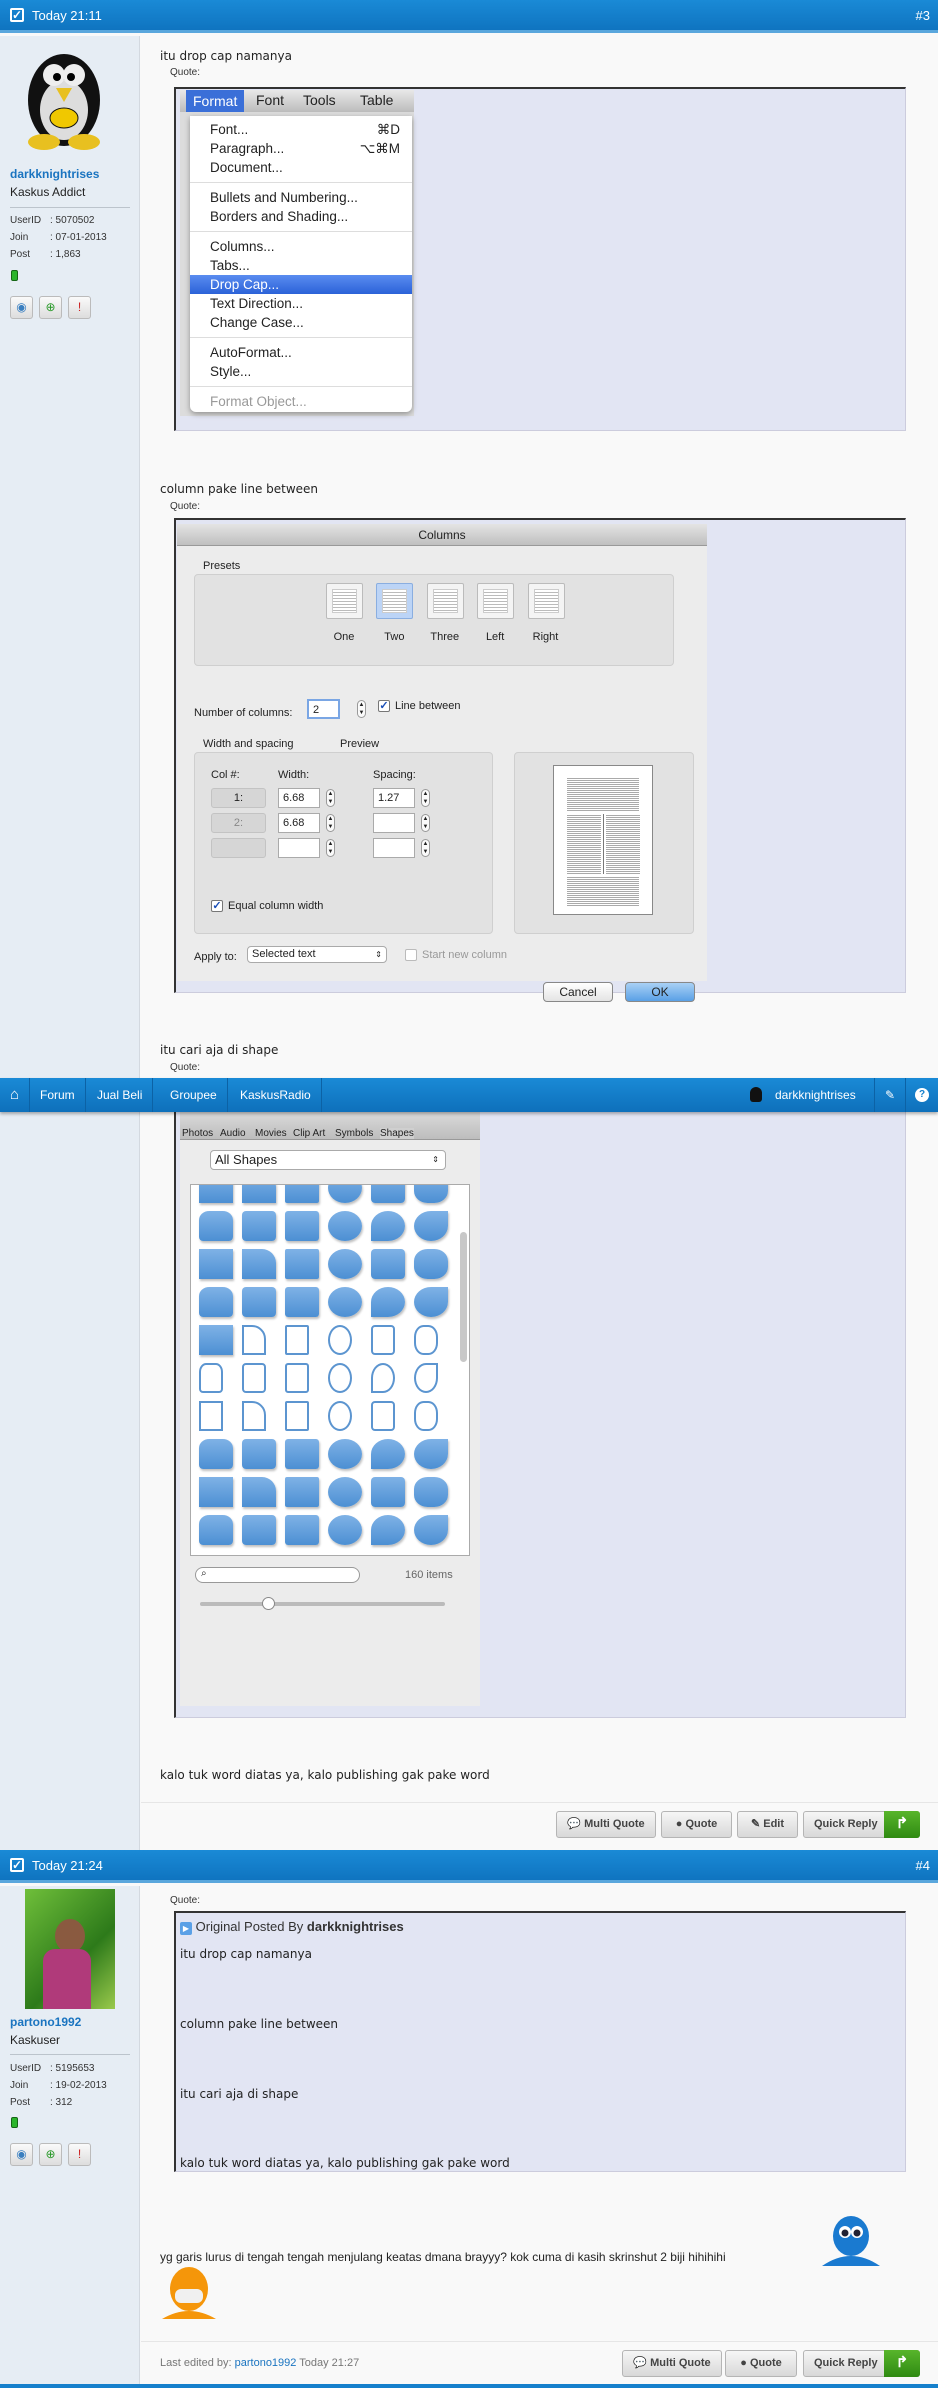  Describe the element at coordinates (301, 129) in the screenshot. I see `menu-item: Font... ⌘D` at that location.